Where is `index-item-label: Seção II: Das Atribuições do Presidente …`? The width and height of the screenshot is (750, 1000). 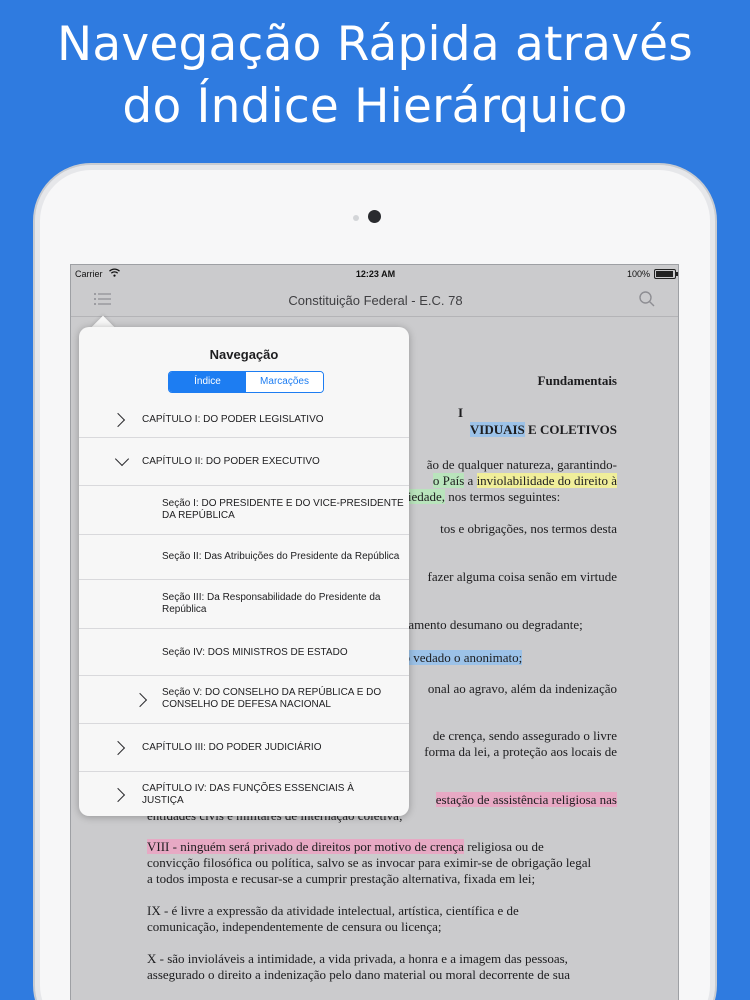
index-item-label: Seção II: Das Atribuições do Presidente … is located at coordinates (281, 556).